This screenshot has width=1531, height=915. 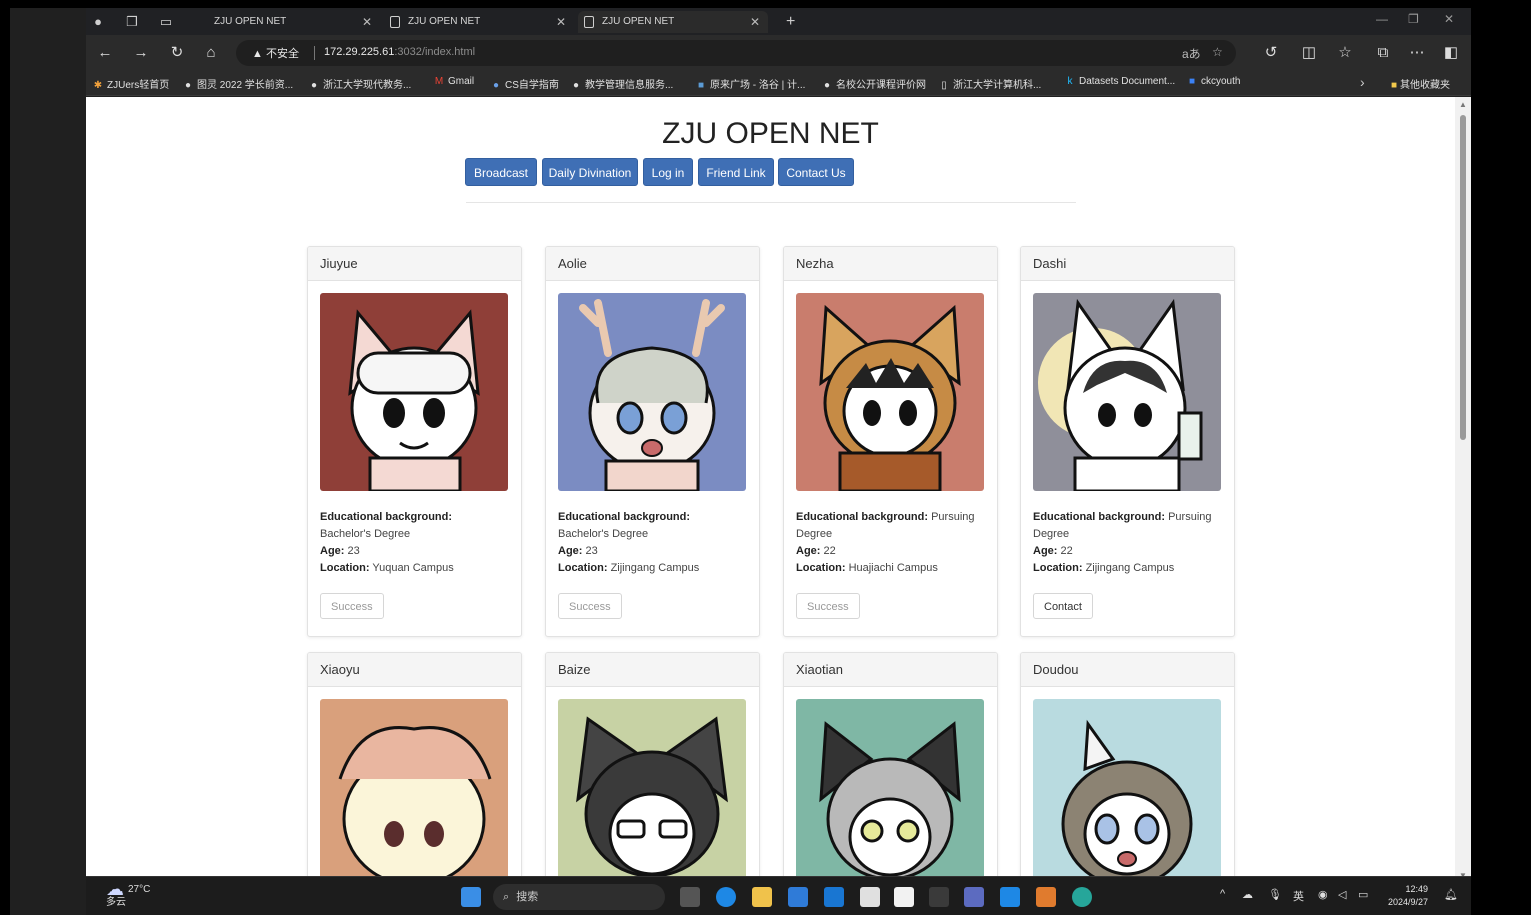 What do you see at coordinates (603, 534) in the screenshot?
I see `edu-value: Bachelor's Degree` at bounding box center [603, 534].